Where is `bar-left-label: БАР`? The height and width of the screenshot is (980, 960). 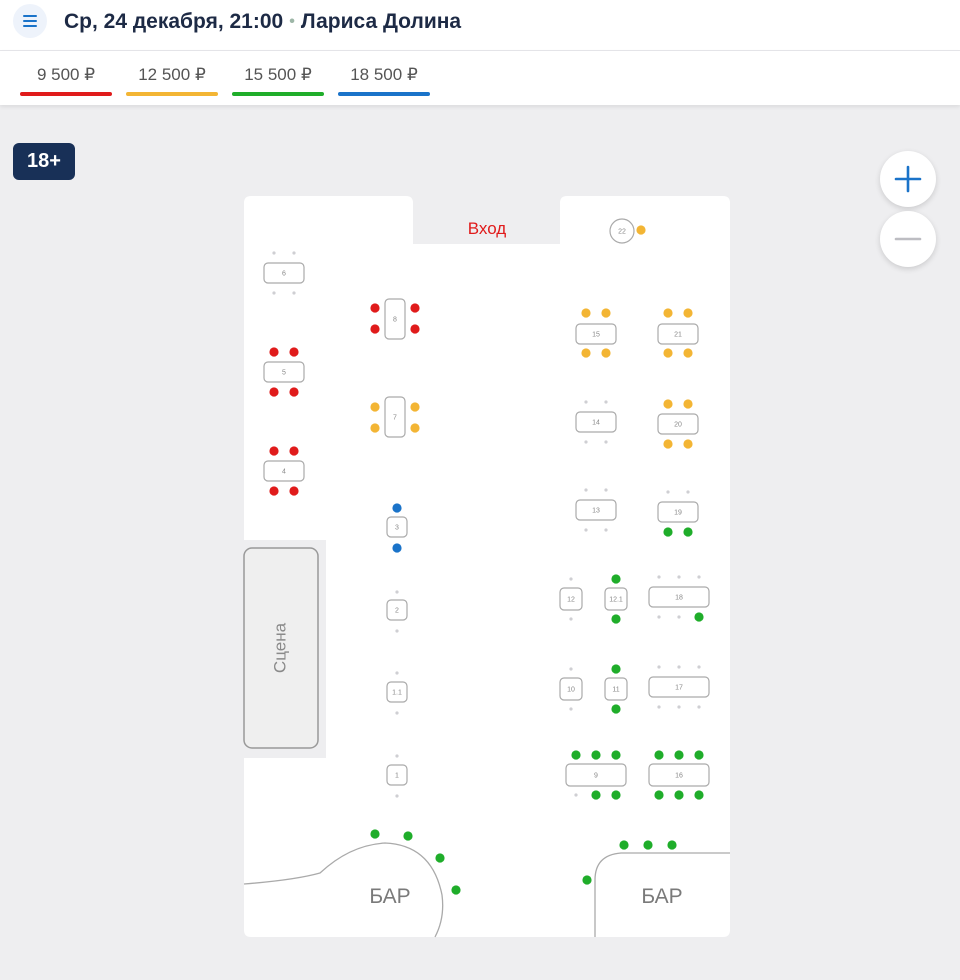
bar-left-label: БАР is located at coordinates (389, 896).